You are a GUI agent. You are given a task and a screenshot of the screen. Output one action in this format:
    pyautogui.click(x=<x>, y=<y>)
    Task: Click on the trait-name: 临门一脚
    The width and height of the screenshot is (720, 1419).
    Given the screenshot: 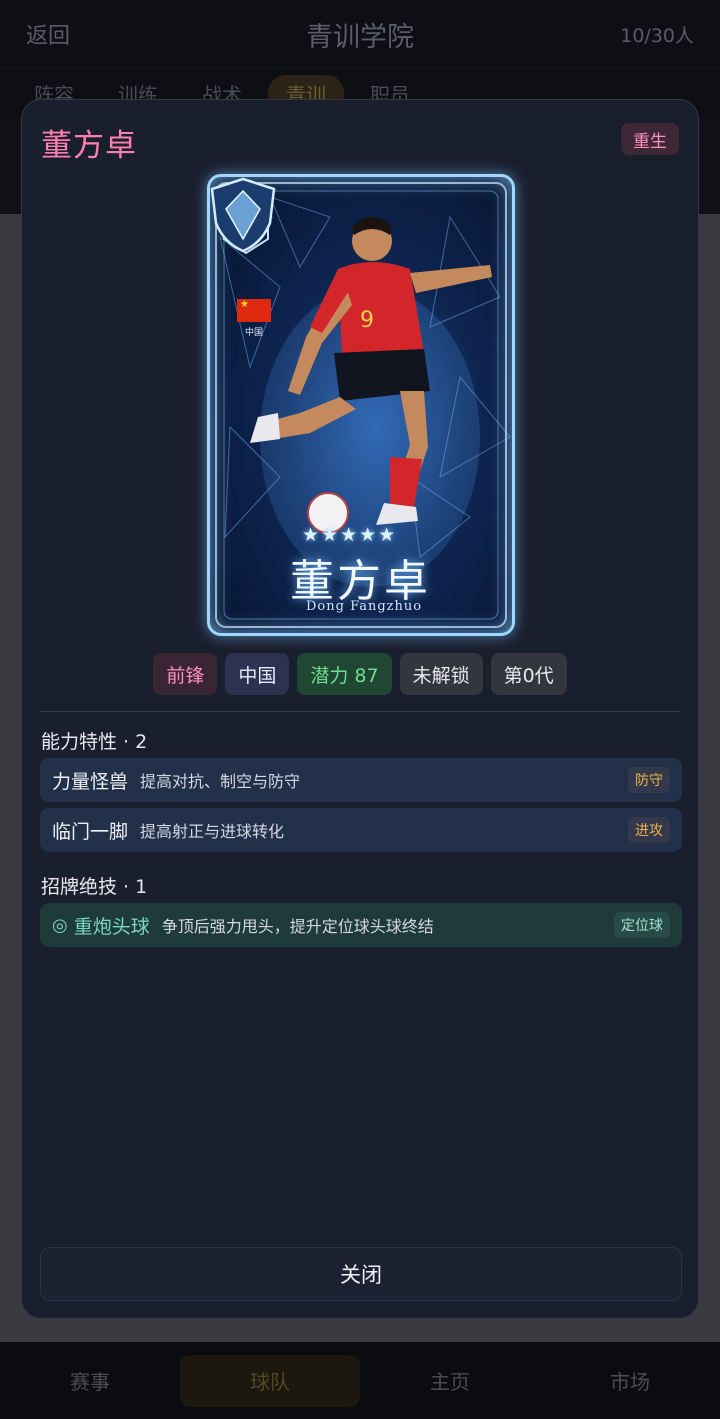 What is the action you would take?
    pyautogui.click(x=90, y=831)
    